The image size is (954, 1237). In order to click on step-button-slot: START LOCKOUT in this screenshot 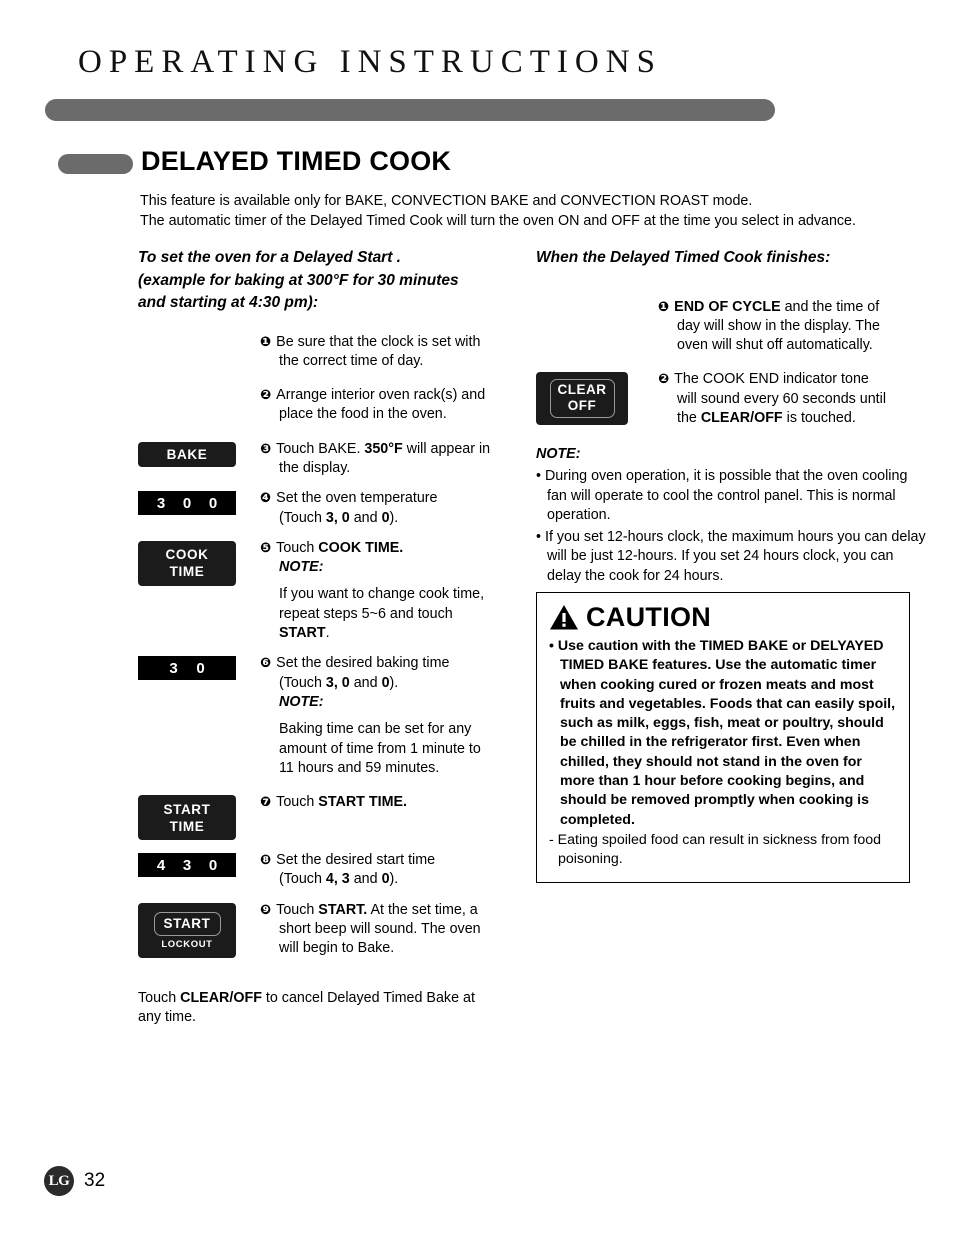, I will do `click(194, 929)`.